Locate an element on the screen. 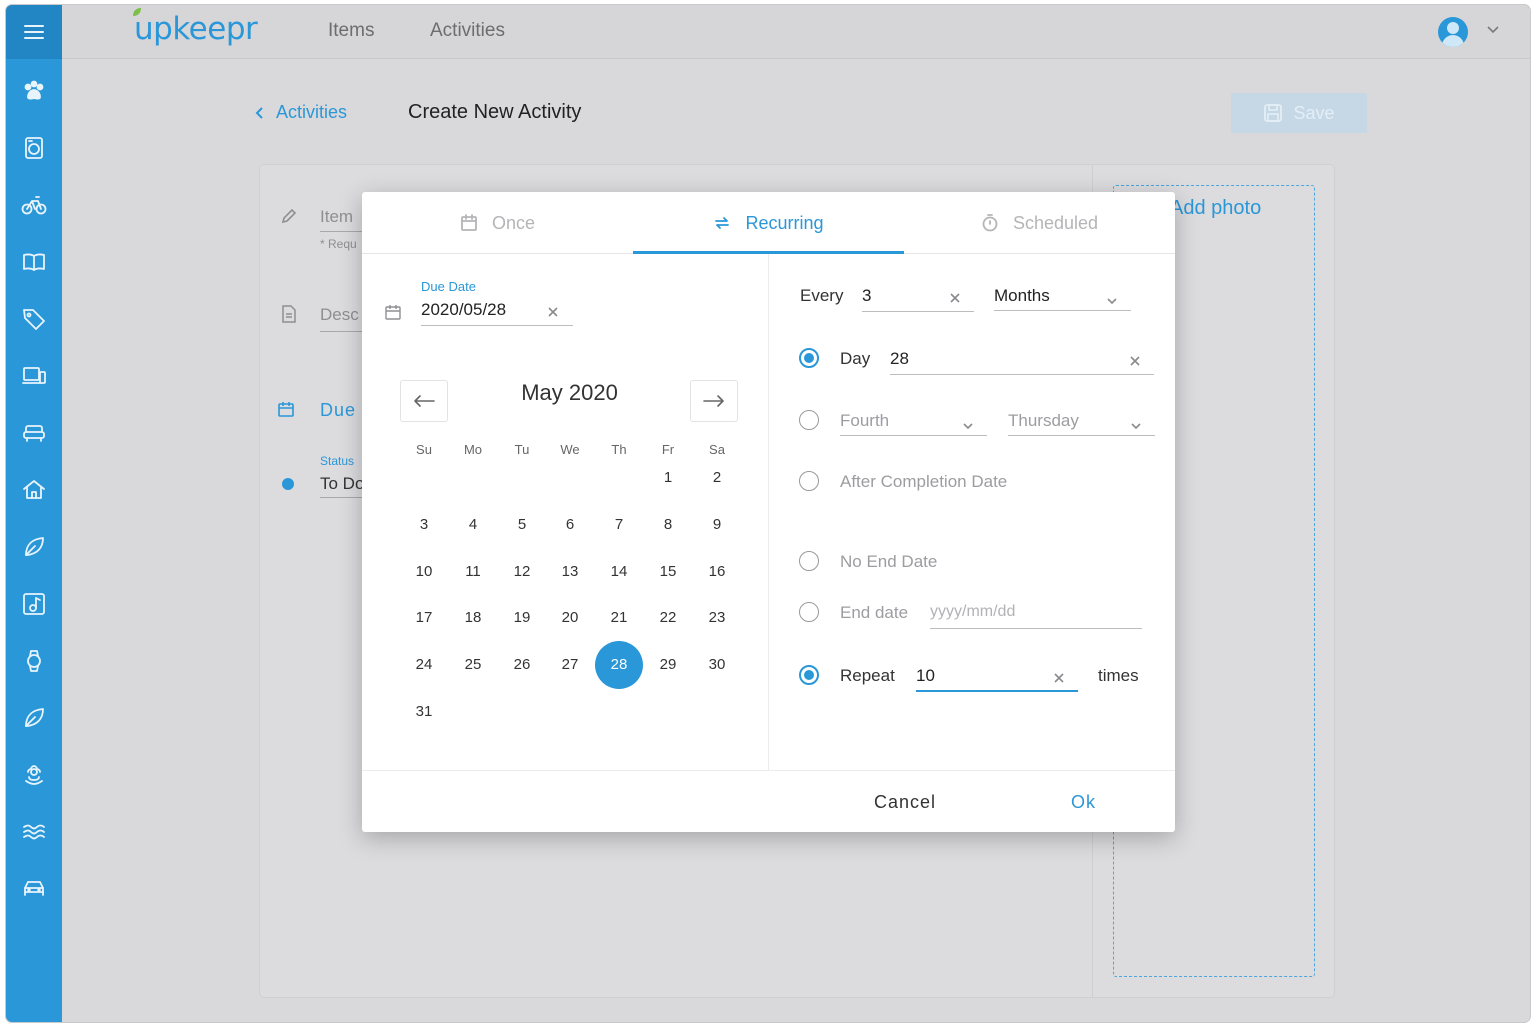 The width and height of the screenshot is (1536, 1028). calendar-day: 8 is located at coordinates (668, 525).